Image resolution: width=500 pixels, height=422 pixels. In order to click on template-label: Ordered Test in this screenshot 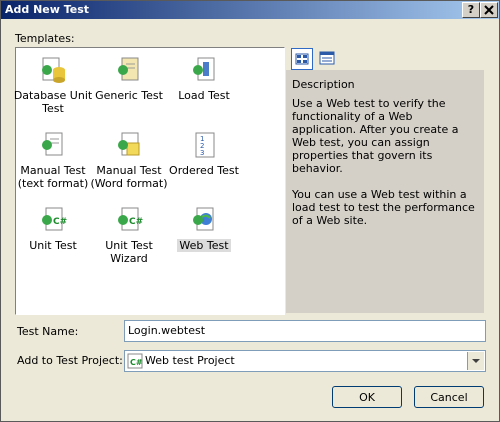, I will do `click(204, 170)`.